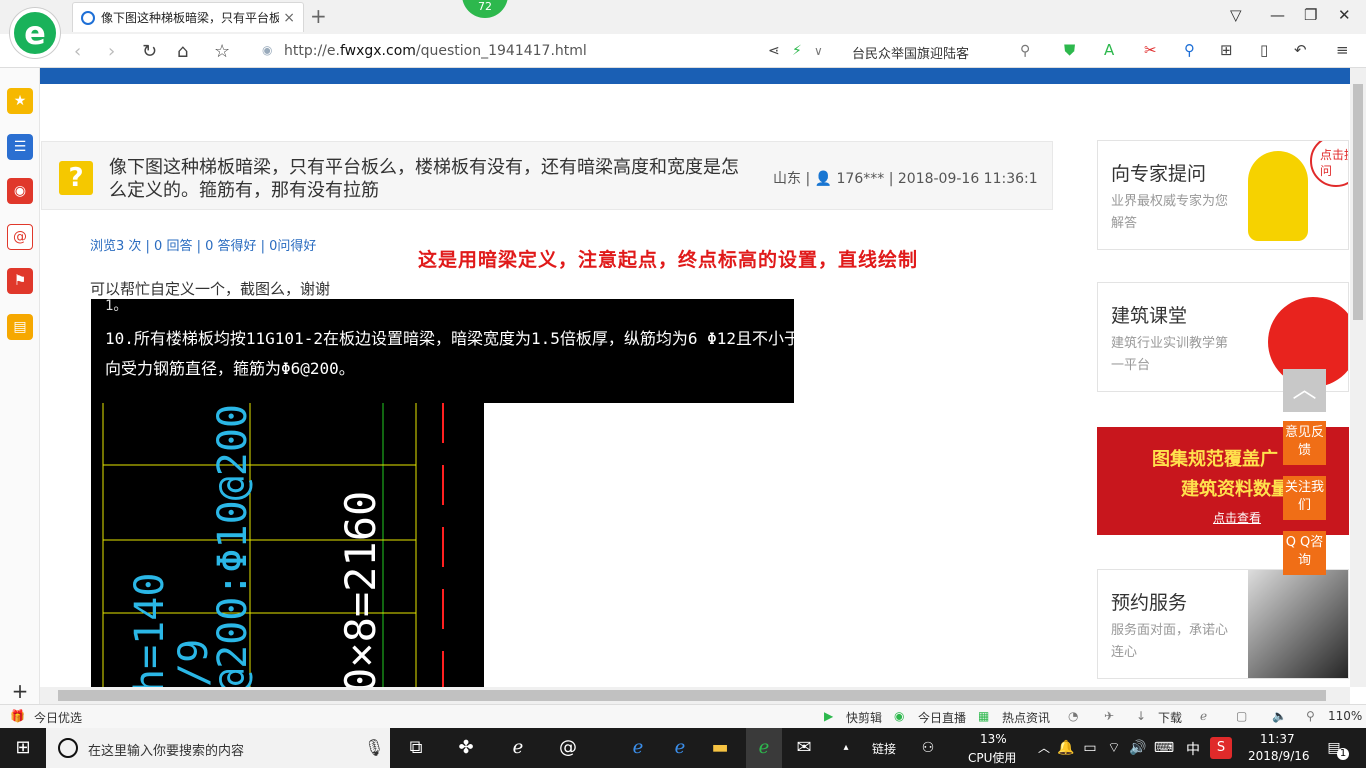 Image resolution: width=1366 pixels, height=768 pixels. What do you see at coordinates (1114, 748) in the screenshot?
I see `network-icon: ⌔` at bounding box center [1114, 748].